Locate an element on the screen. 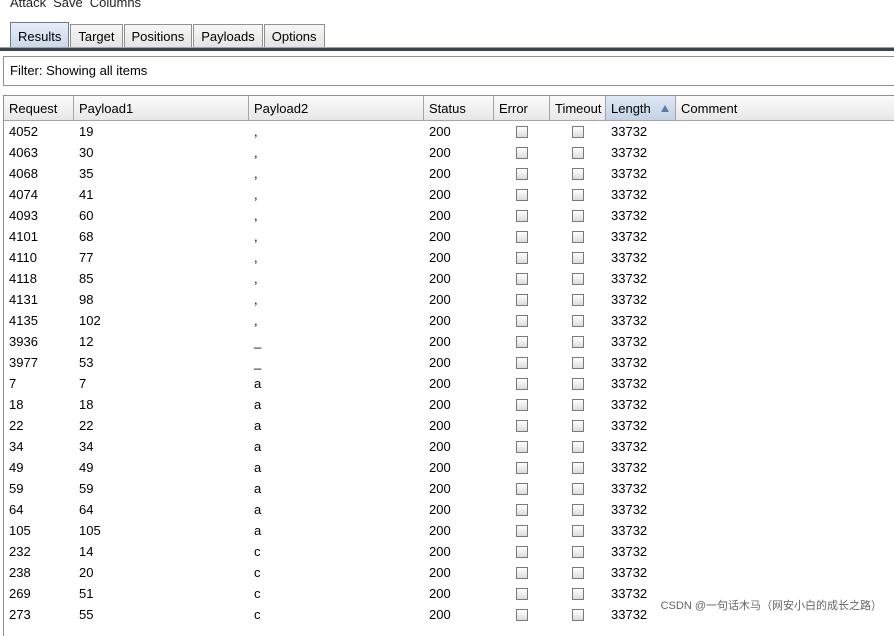 The width and height of the screenshot is (894, 636). tab-options: Options is located at coordinates (294, 36).